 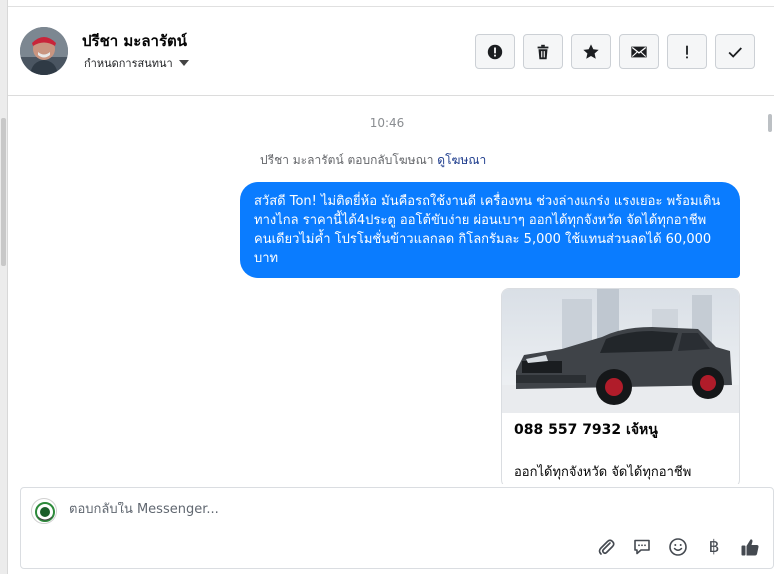 What do you see at coordinates (620, 351) in the screenshot?
I see `truck-photo` at bounding box center [620, 351].